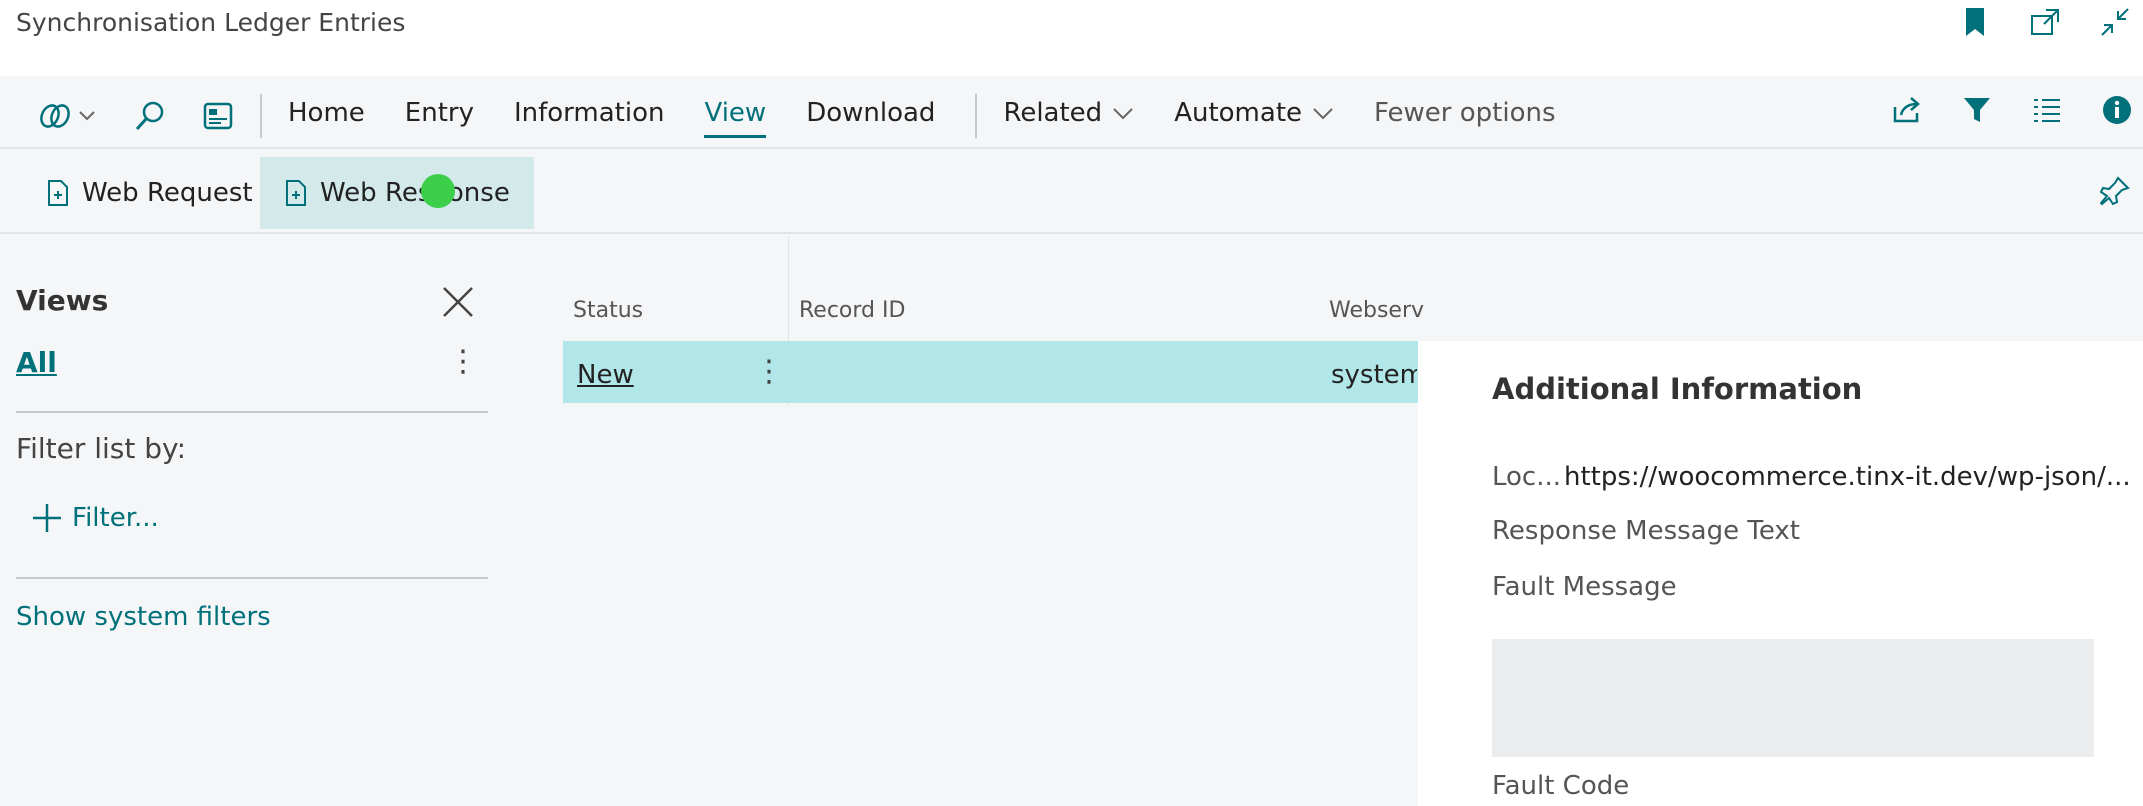 The height and width of the screenshot is (806, 2143). Describe the element at coordinates (2012, 110) in the screenshot. I see `action-bar-right` at that location.